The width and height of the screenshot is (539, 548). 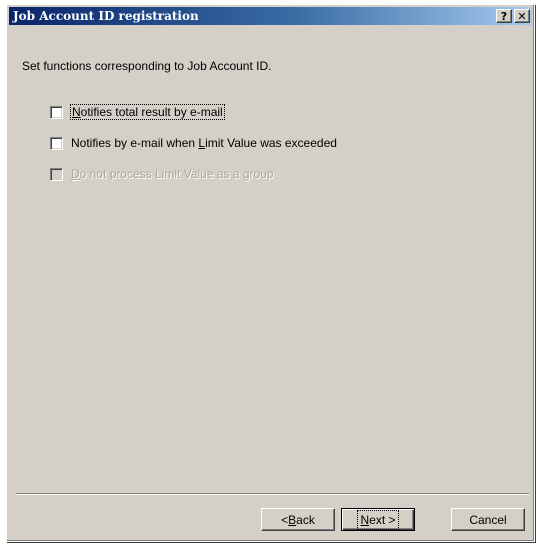 What do you see at coordinates (76, 112) in the screenshot?
I see `label-mnemonic: N` at bounding box center [76, 112].